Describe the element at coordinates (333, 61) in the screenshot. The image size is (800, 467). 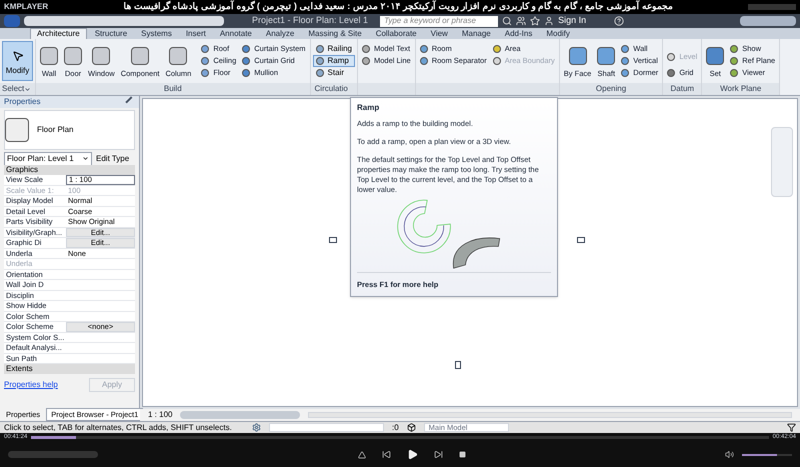
I see `ribbon-button: Ramp` at that location.